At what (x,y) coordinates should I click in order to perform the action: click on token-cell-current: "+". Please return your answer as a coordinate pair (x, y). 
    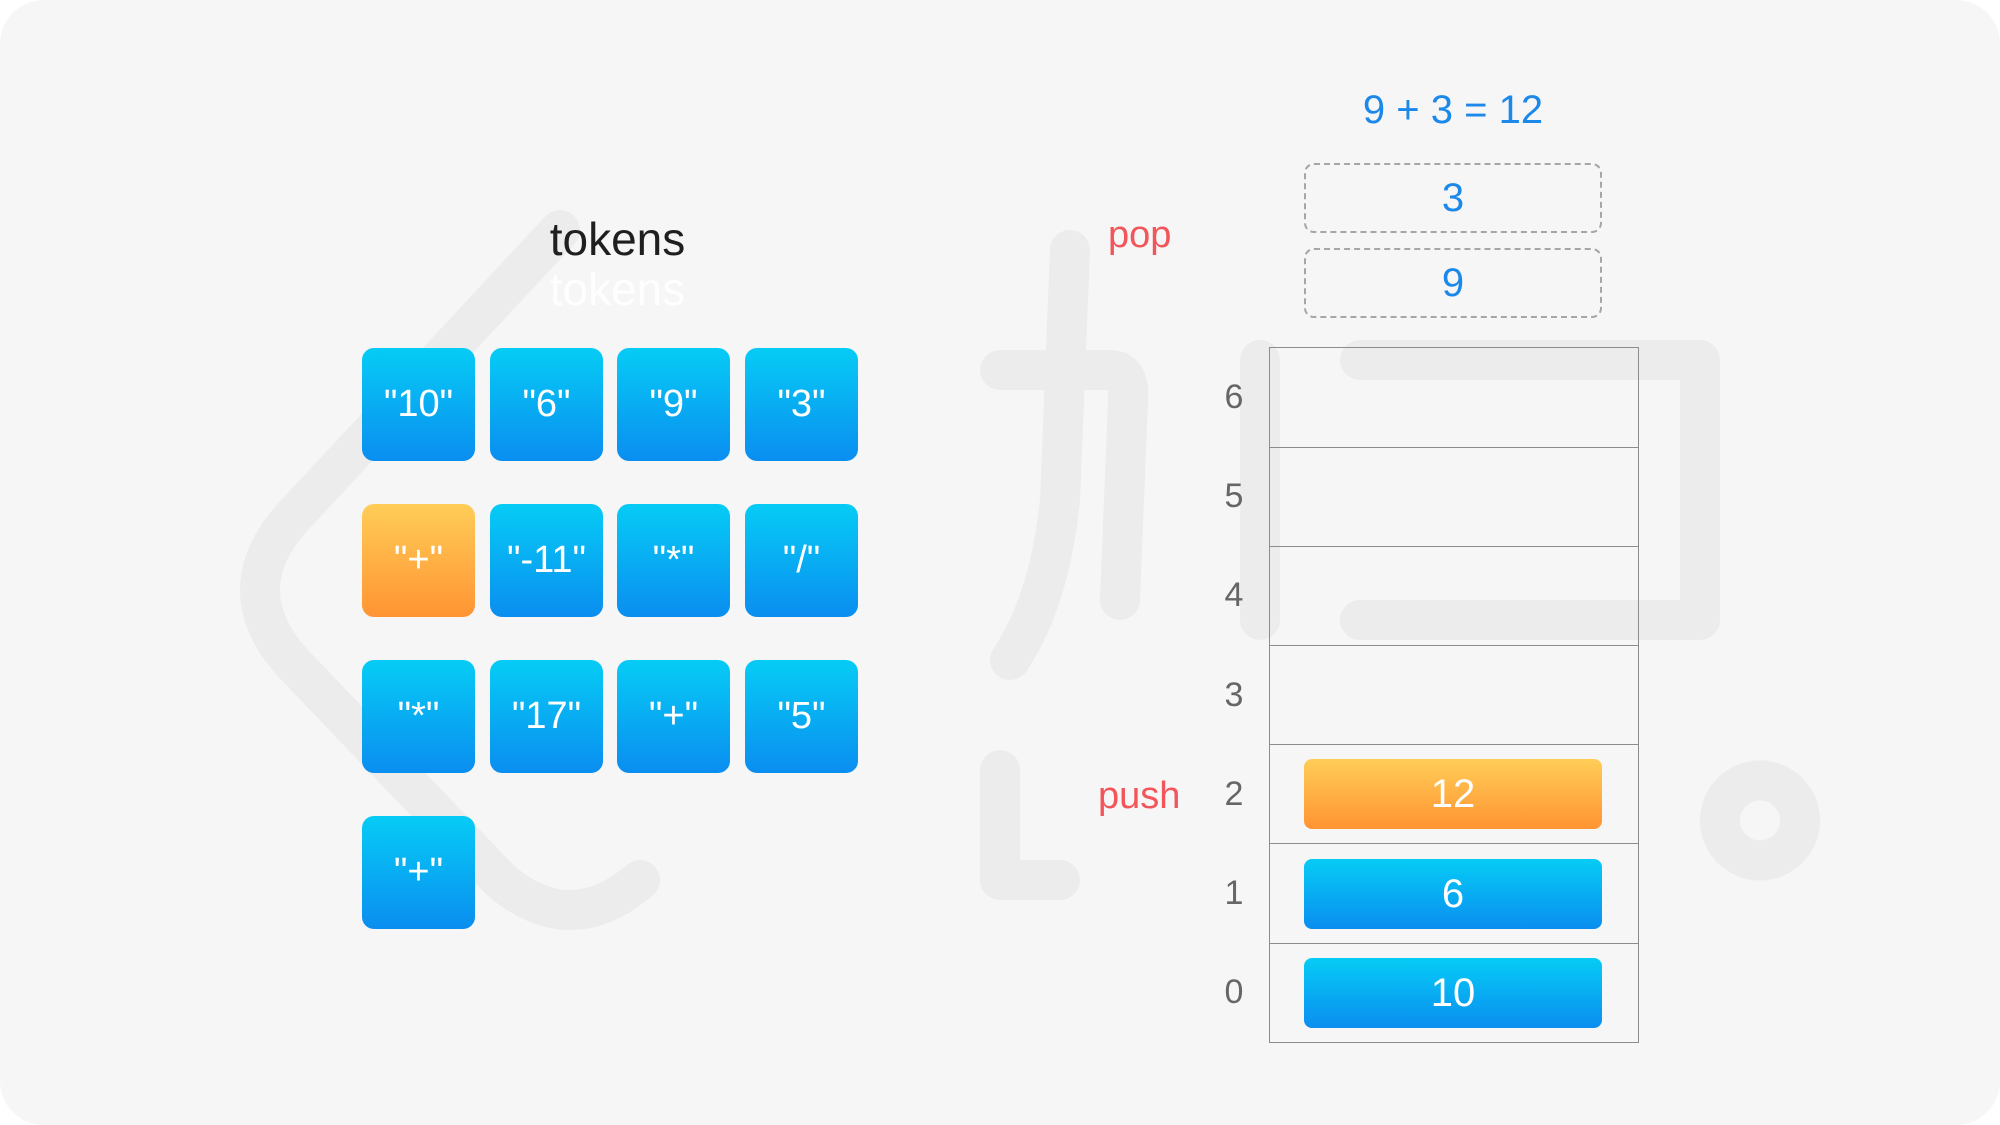
    Looking at the image, I should click on (418, 560).